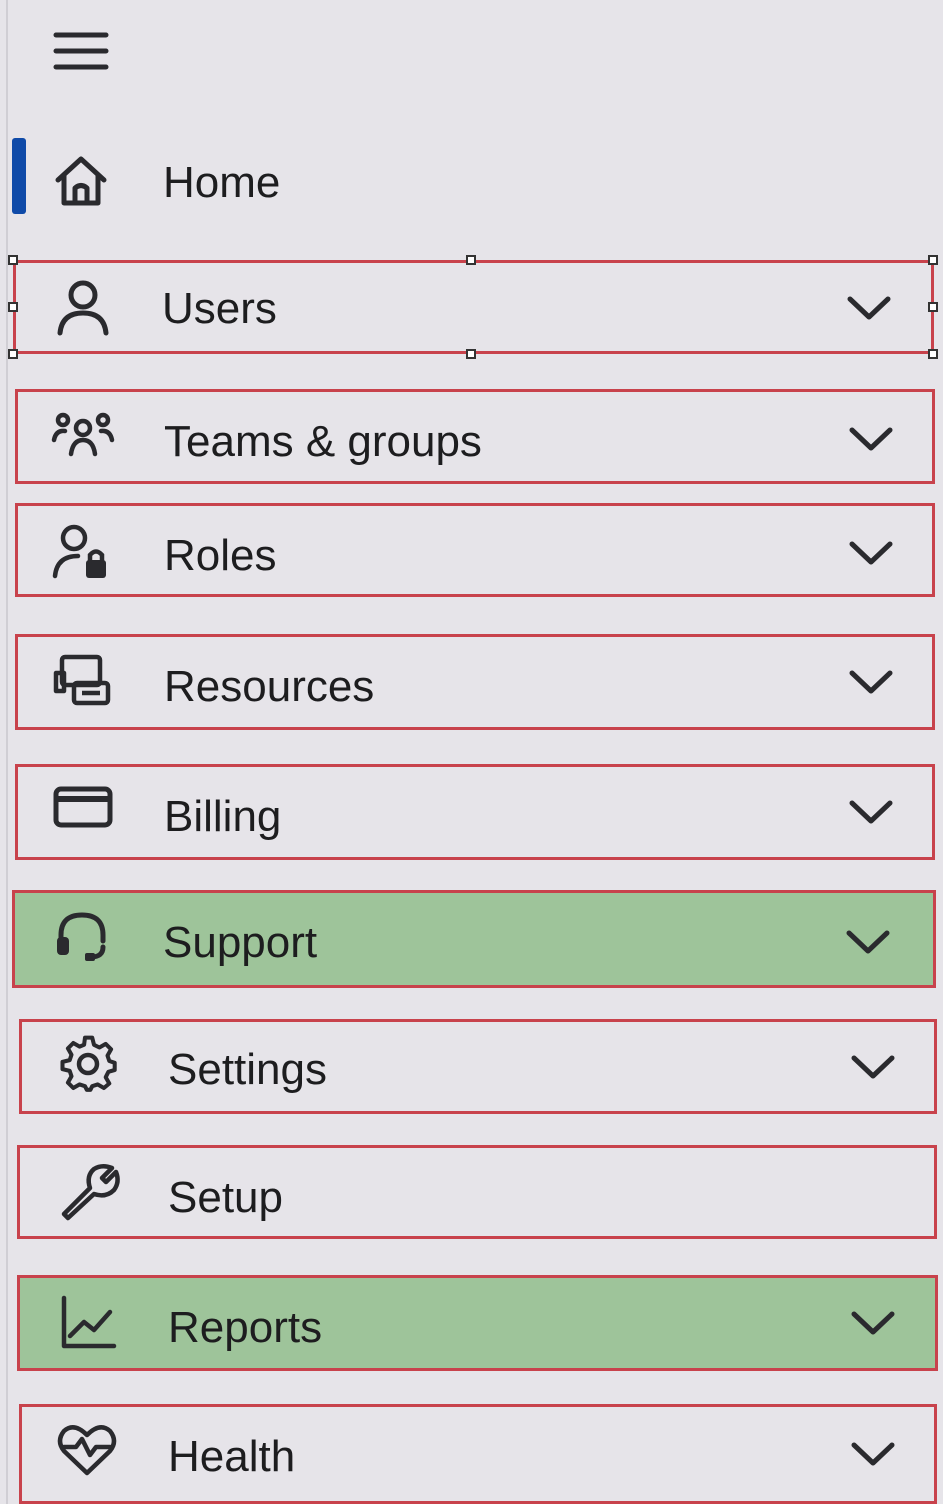 Image resolution: width=943 pixels, height=1504 pixels. Describe the element at coordinates (474, 939) in the screenshot. I see `nav-item-support: Support` at that location.